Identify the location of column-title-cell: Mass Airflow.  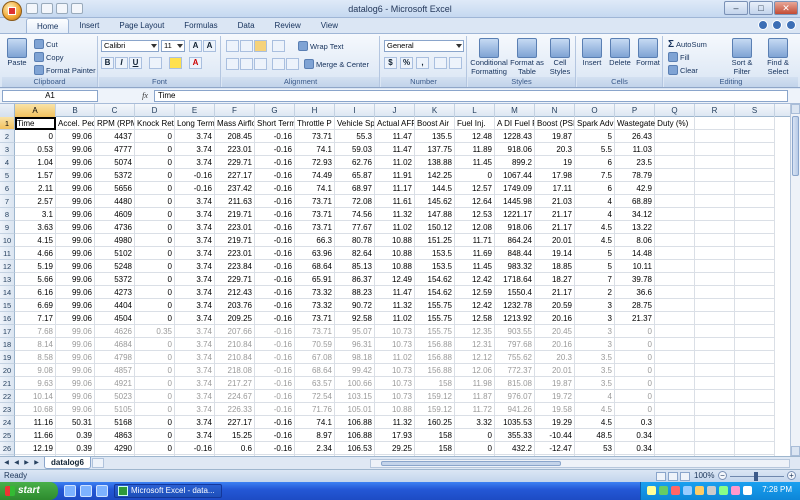
(235, 123).